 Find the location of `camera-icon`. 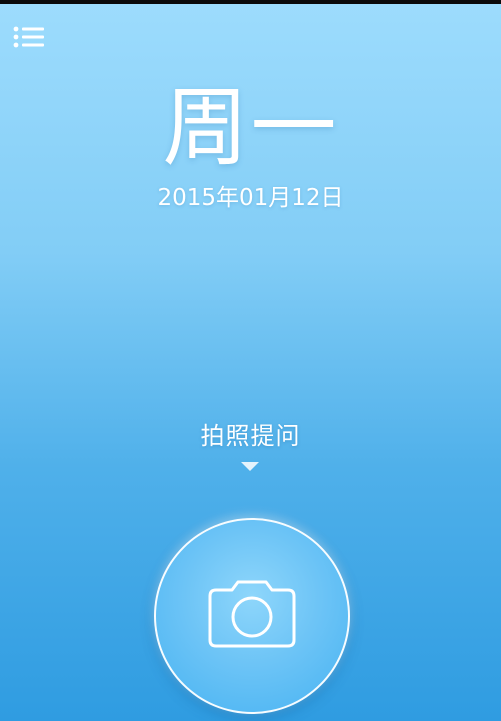

camera-icon is located at coordinates (252, 614).